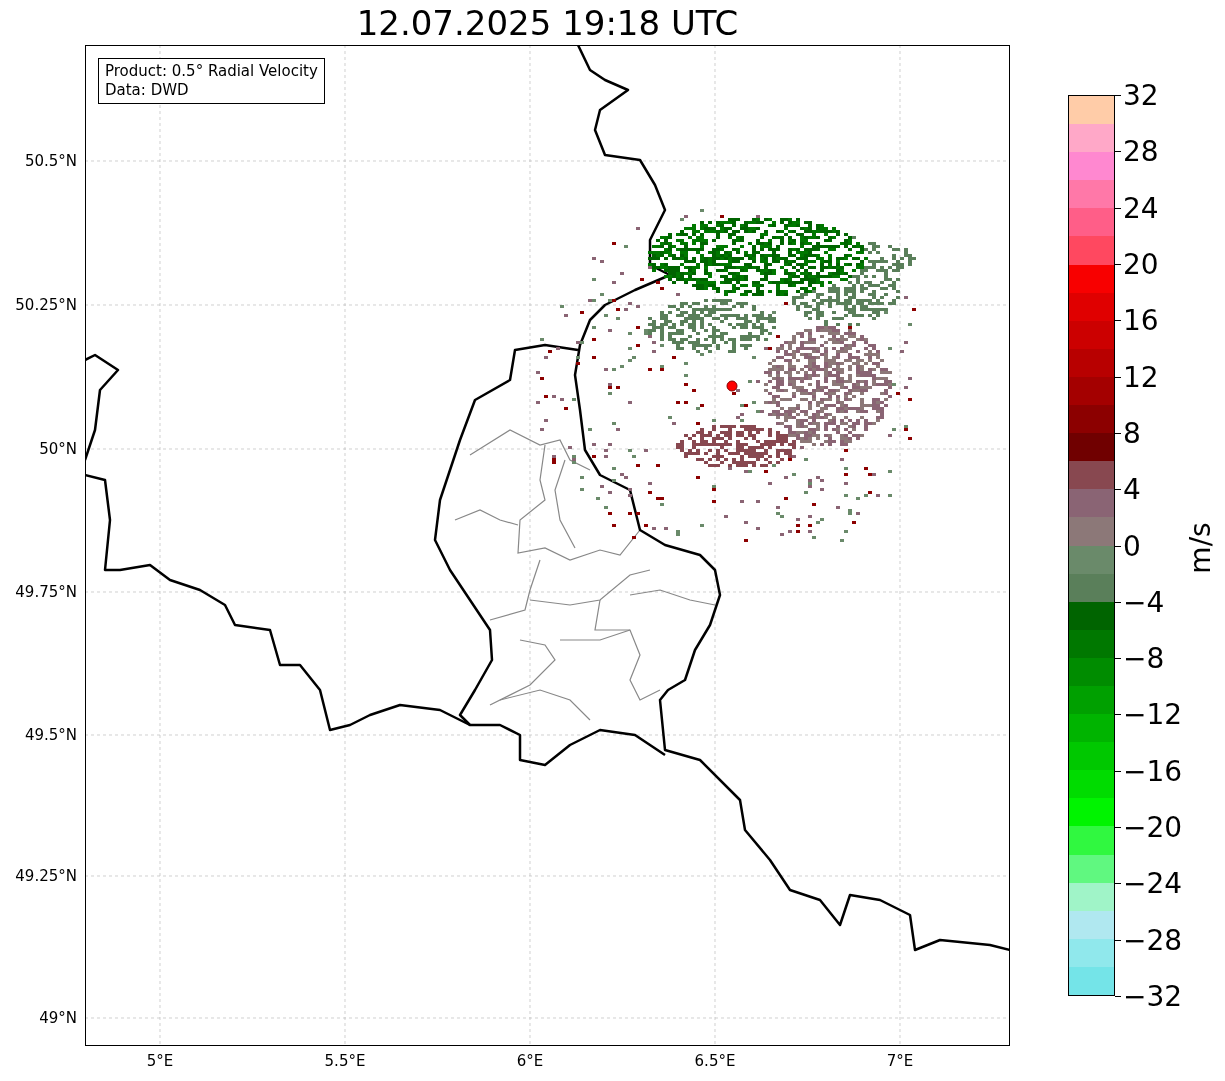 Image resolution: width=1225 pixels, height=1081 pixels. Describe the element at coordinates (715, 1061) in the screenshot. I see `longitude-label: 6.5°E` at that location.